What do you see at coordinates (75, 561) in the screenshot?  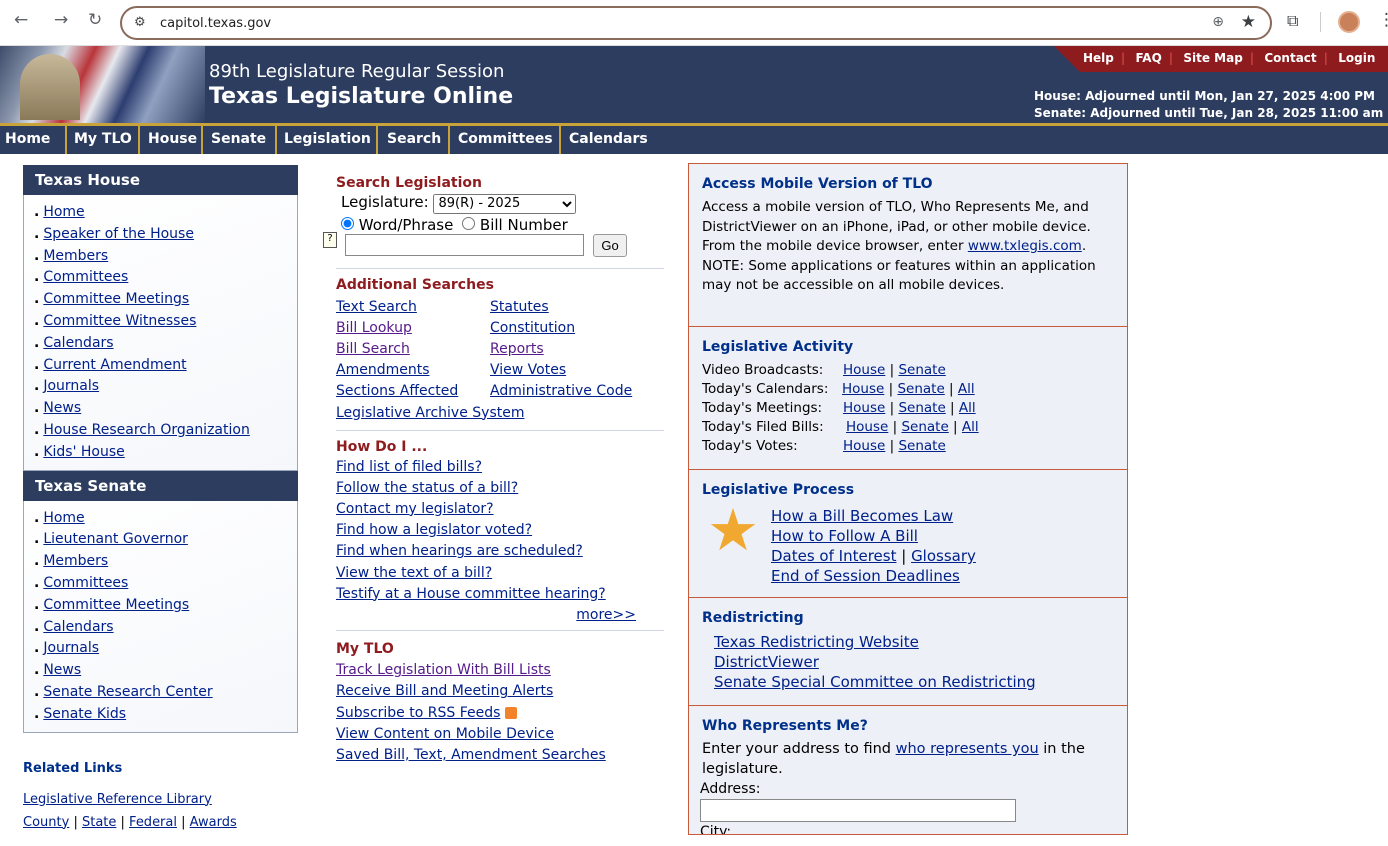 I see `senate-link-members: Members` at bounding box center [75, 561].